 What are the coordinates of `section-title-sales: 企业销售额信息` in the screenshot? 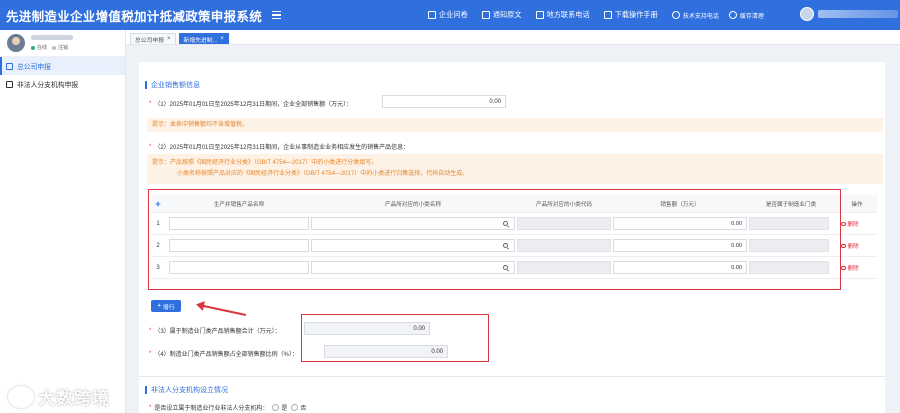 It's located at (172, 85).